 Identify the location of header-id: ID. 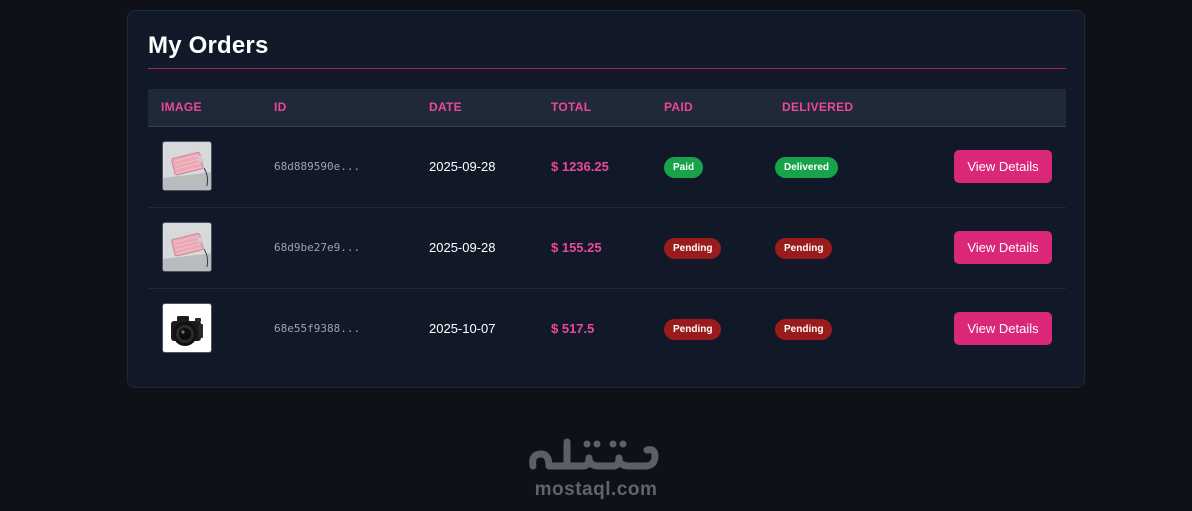
(280, 107).